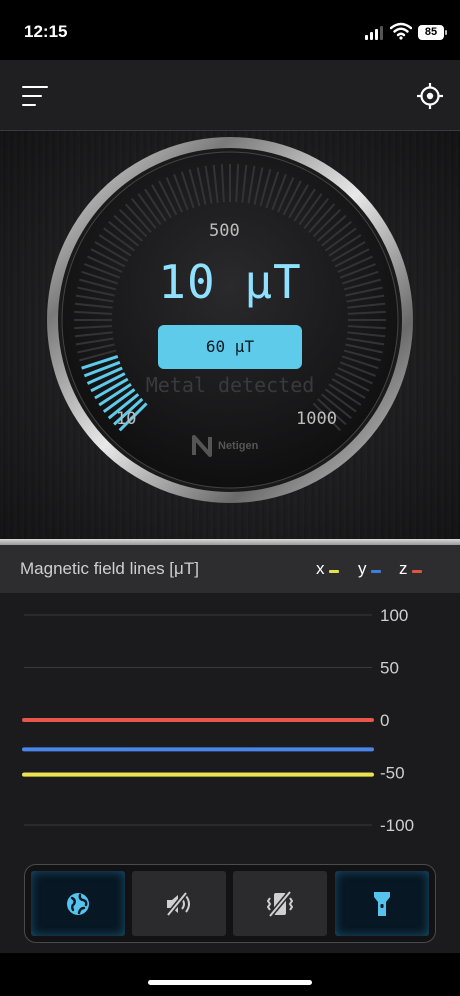  What do you see at coordinates (202, 446) in the screenshot?
I see `netigen-logo-icon` at bounding box center [202, 446].